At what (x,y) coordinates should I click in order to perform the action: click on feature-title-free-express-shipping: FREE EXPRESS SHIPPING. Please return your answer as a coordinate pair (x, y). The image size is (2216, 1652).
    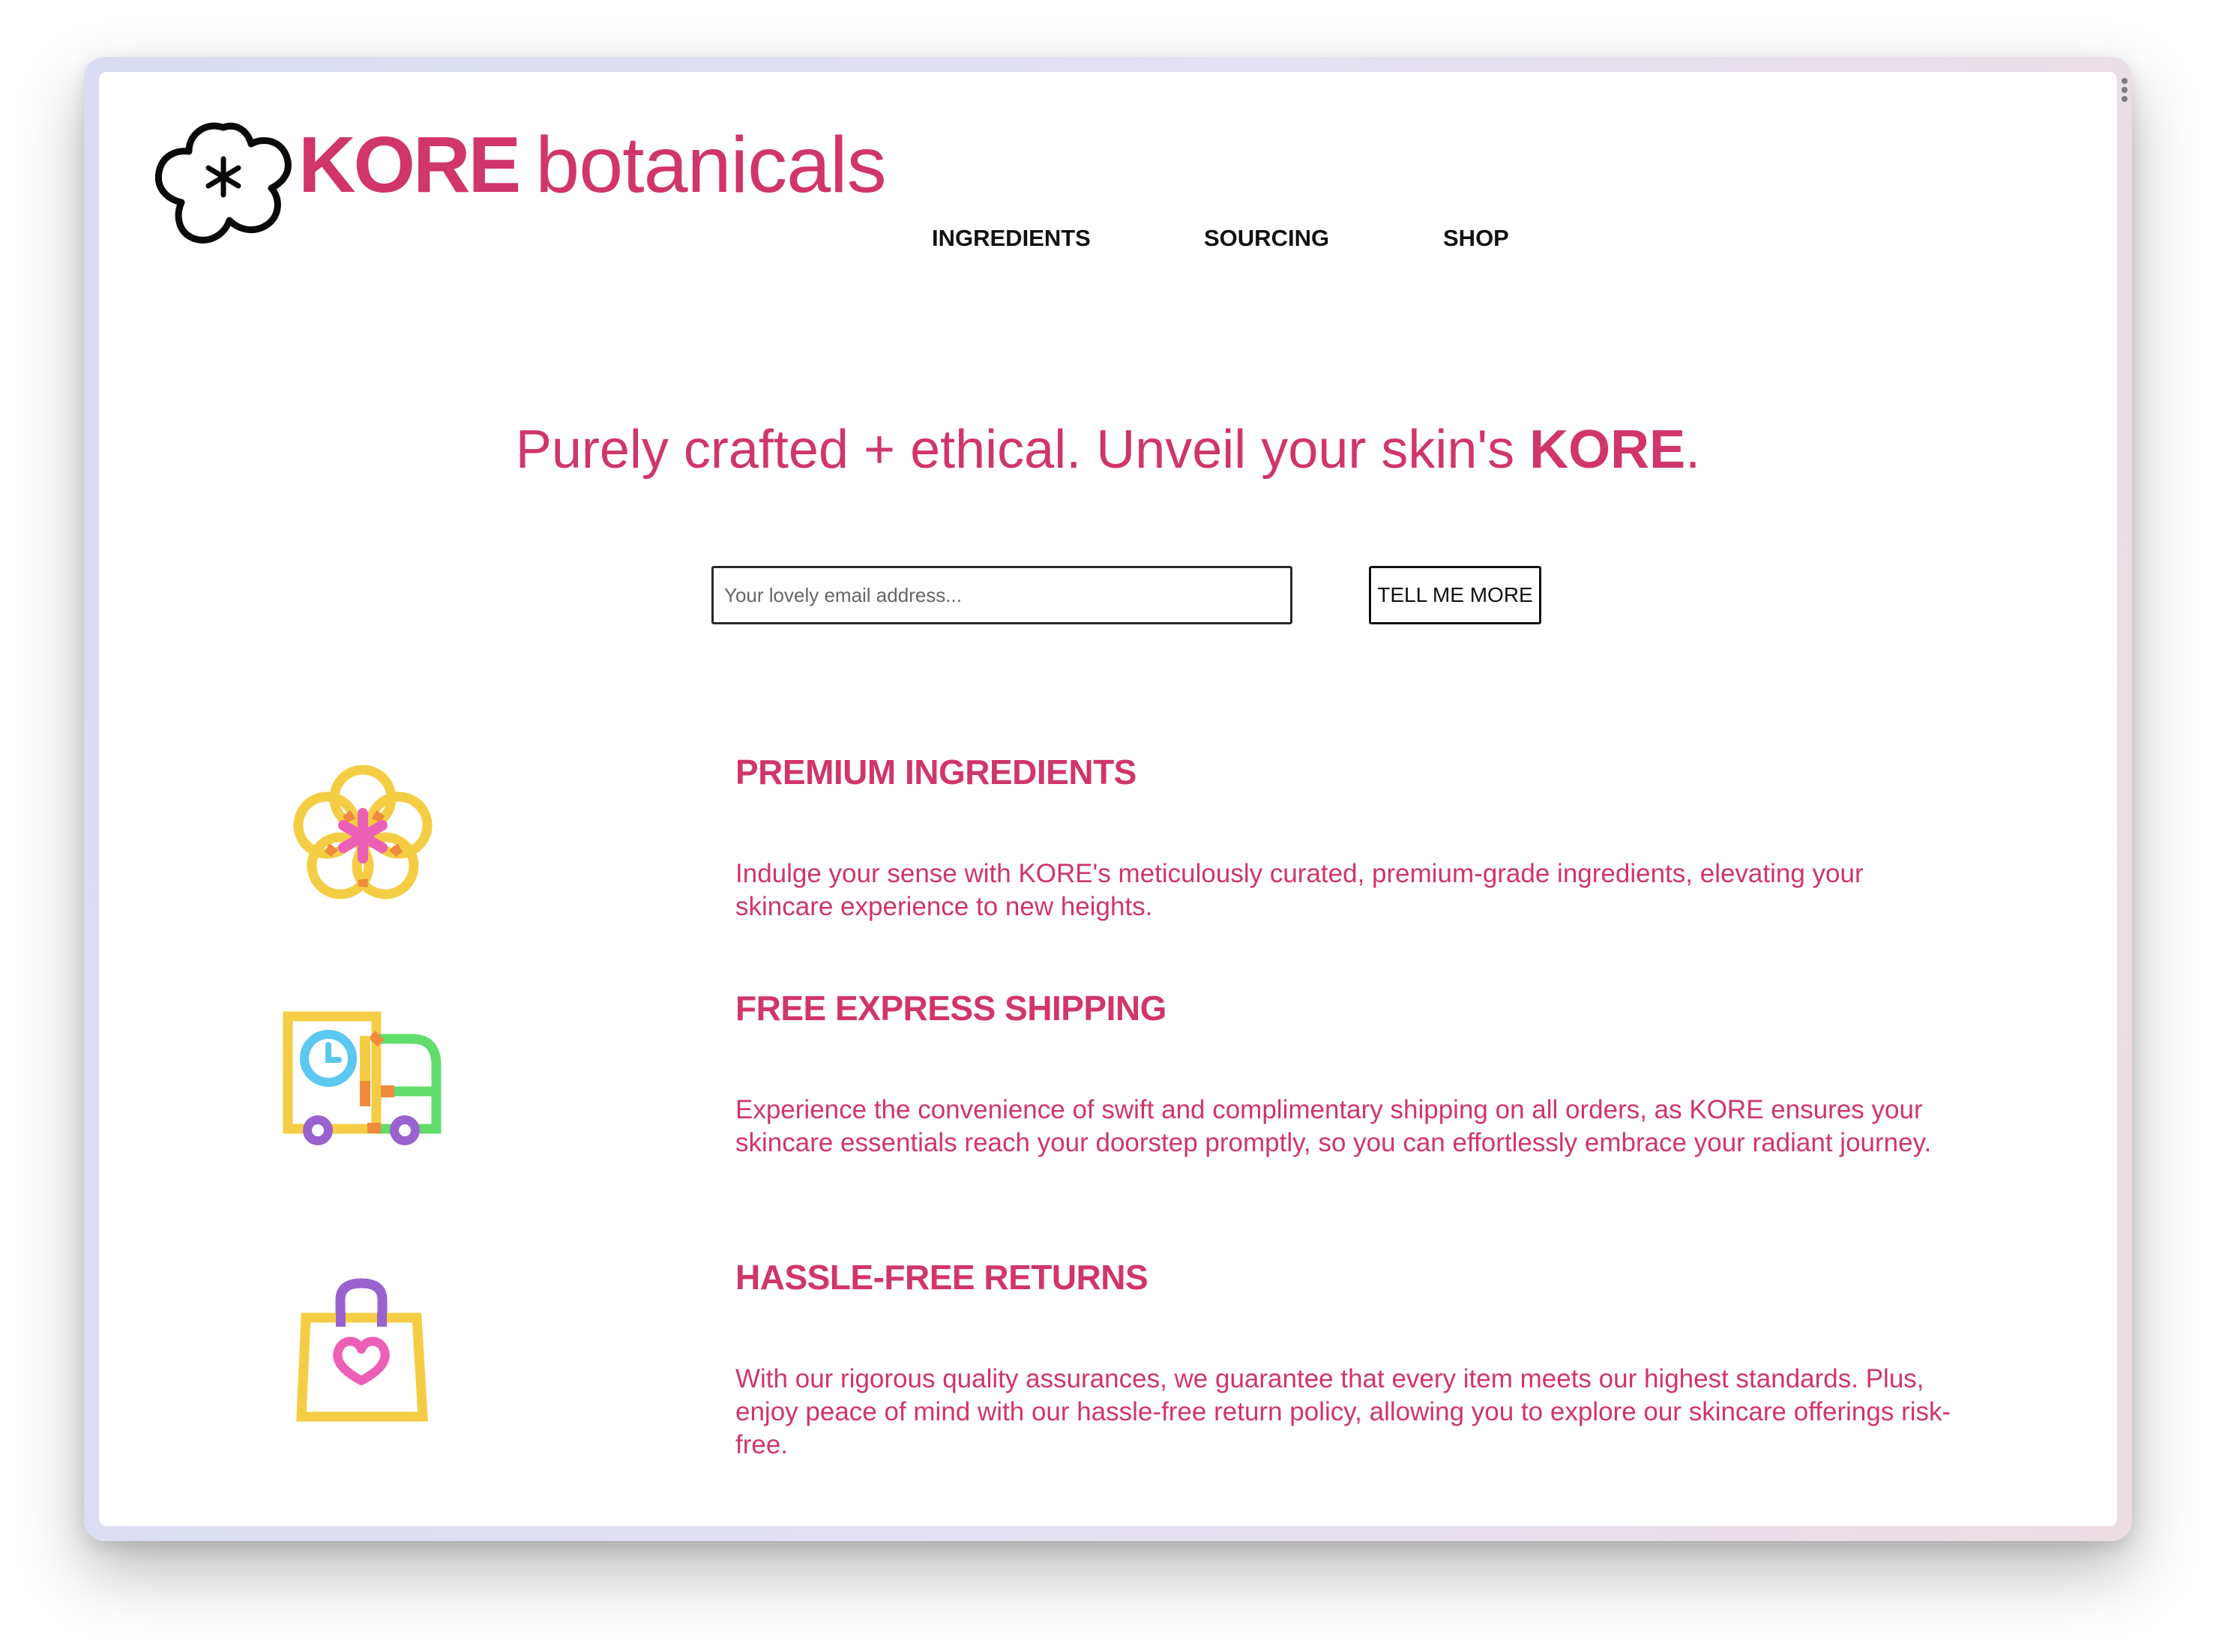
    Looking at the image, I should click on (950, 1008).